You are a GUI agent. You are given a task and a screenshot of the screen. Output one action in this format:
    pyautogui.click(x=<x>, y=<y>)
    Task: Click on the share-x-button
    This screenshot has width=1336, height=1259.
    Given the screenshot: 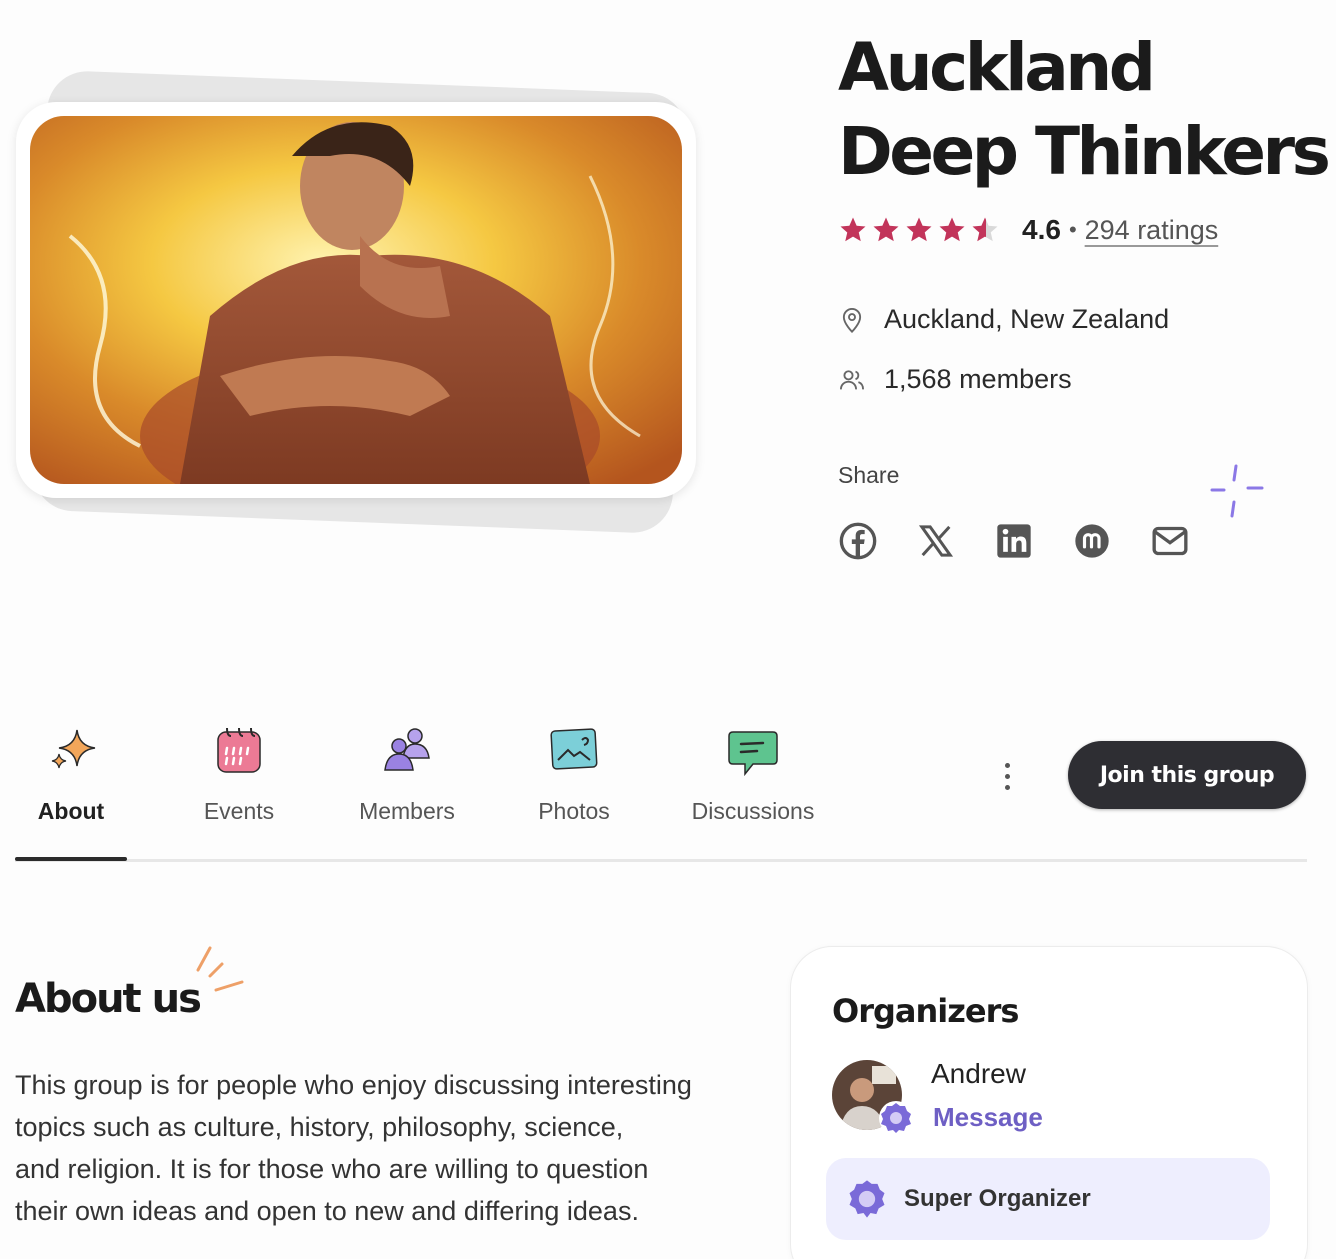 What is the action you would take?
    pyautogui.click(x=936, y=541)
    